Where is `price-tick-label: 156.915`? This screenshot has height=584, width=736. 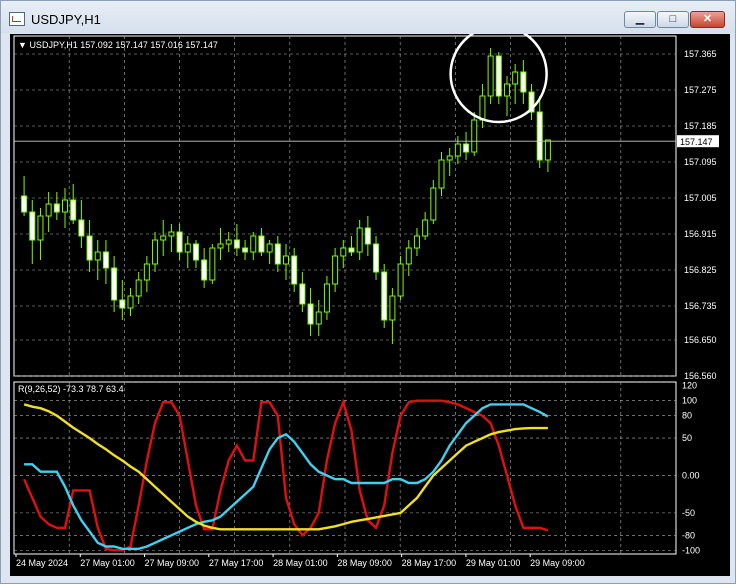
price-tick-label: 156.915 is located at coordinates (700, 234).